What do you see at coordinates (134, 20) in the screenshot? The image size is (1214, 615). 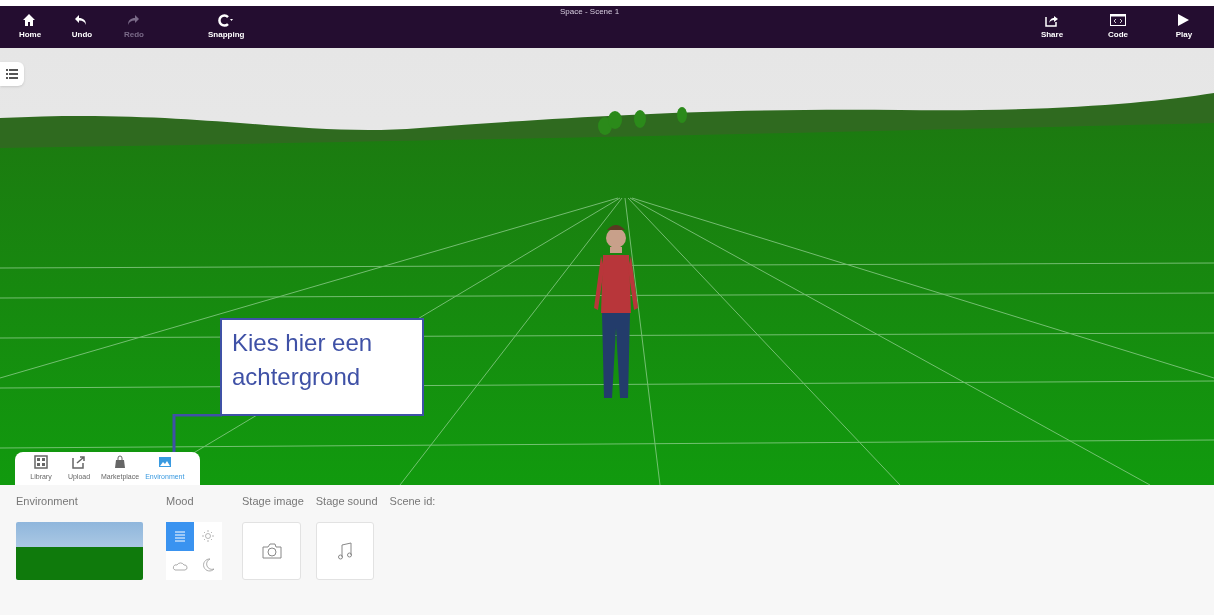 I see `redo-arrow-icon` at bounding box center [134, 20].